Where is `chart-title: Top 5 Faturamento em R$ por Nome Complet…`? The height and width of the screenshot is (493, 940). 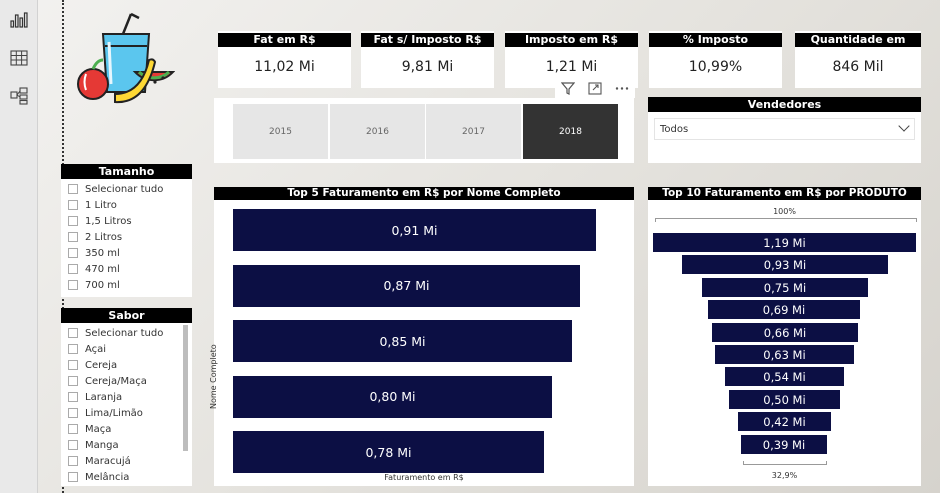
chart-title: Top 5 Faturamento em R$ por Nome Complet… is located at coordinates (424, 193).